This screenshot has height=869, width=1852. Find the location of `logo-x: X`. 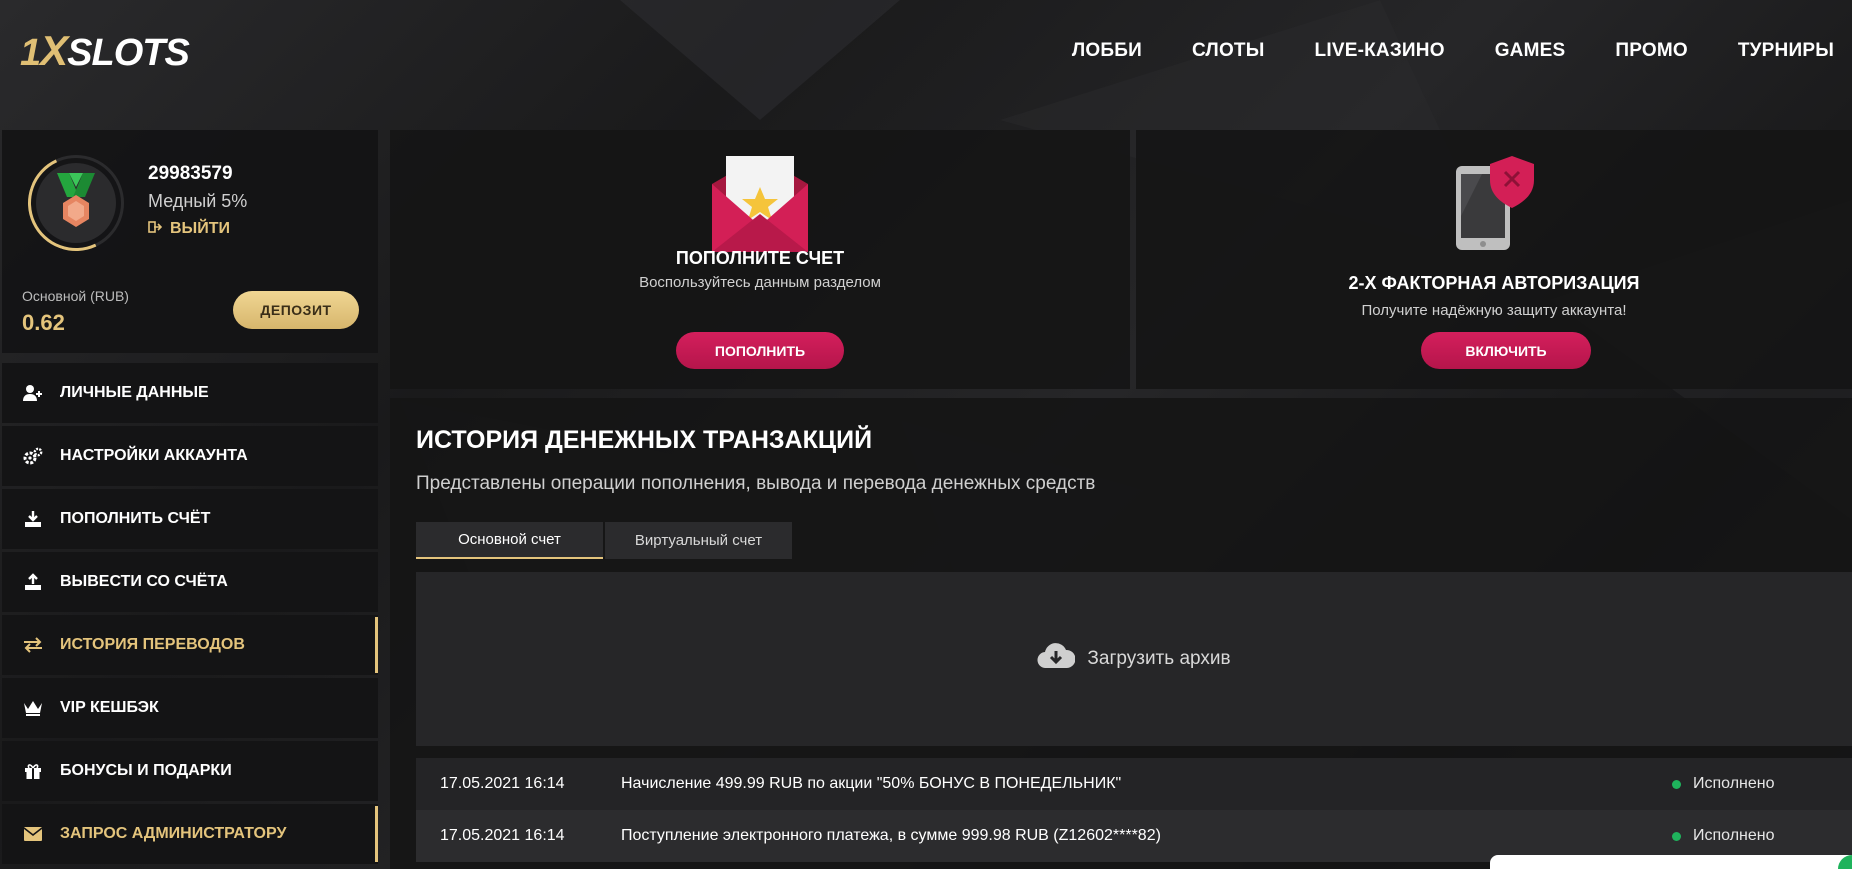

logo-x: X is located at coordinates (54, 50).